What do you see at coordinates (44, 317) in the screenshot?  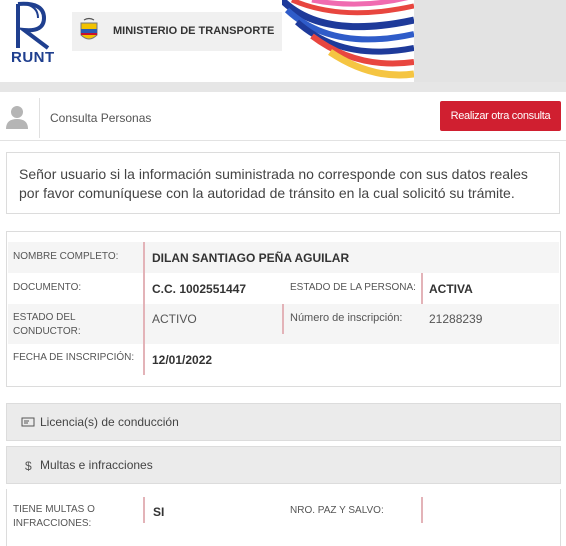 I see `estado-conductor-label-line1: ESTADO DEL` at bounding box center [44, 317].